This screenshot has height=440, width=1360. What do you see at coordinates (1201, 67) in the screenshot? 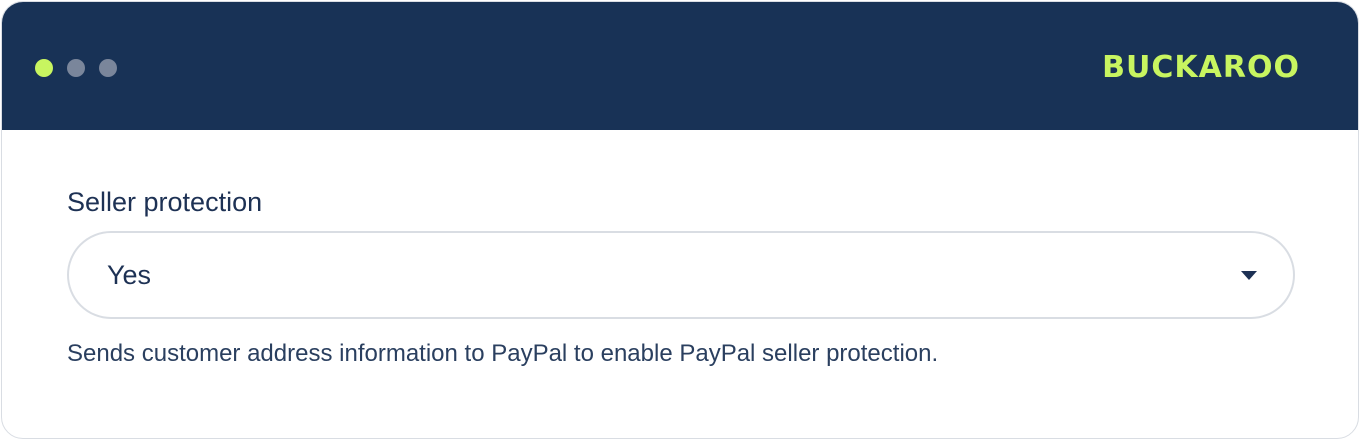
I see `buckaroo-logo: BUCKAROO` at bounding box center [1201, 67].